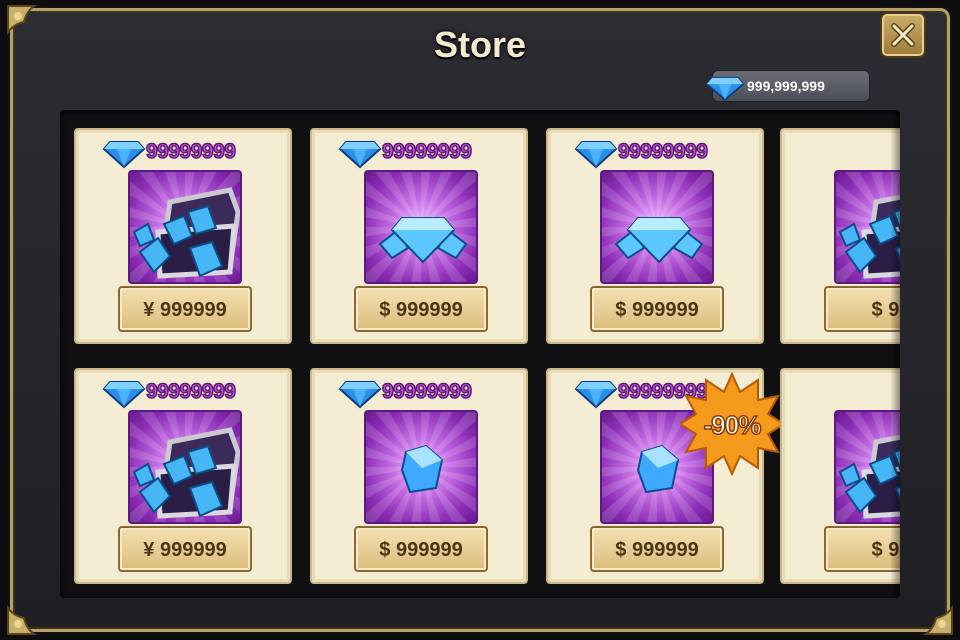  I want to click on discount-badge: -90%, so click(732, 424).